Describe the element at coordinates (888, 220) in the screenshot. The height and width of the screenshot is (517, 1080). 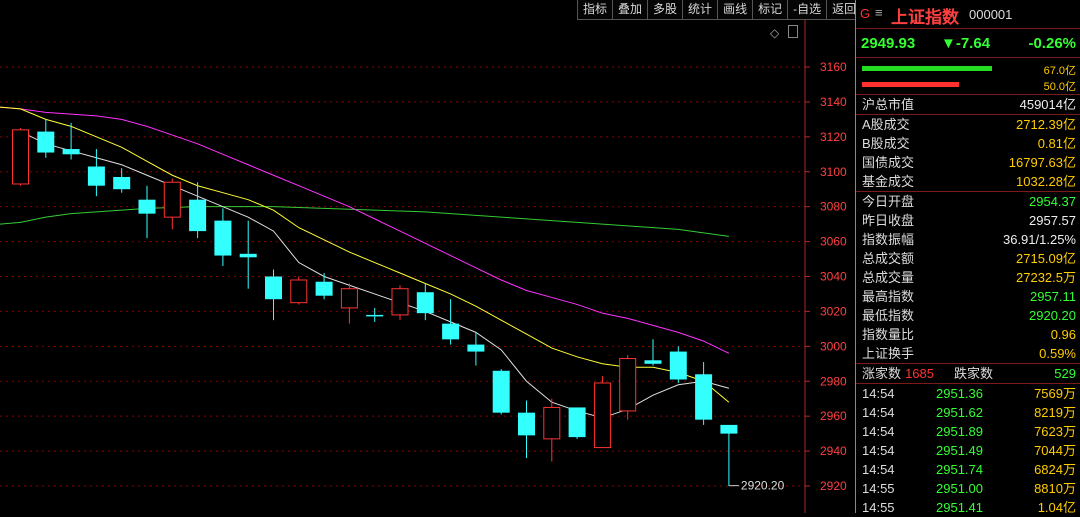
I see `stat-row-label: 昨日收盘` at that location.